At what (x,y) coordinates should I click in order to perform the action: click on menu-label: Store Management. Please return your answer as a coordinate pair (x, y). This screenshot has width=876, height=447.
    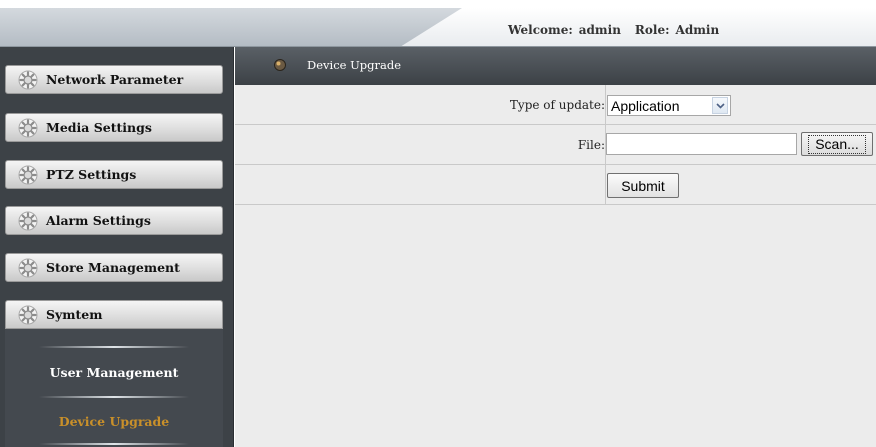
    Looking at the image, I should click on (113, 267).